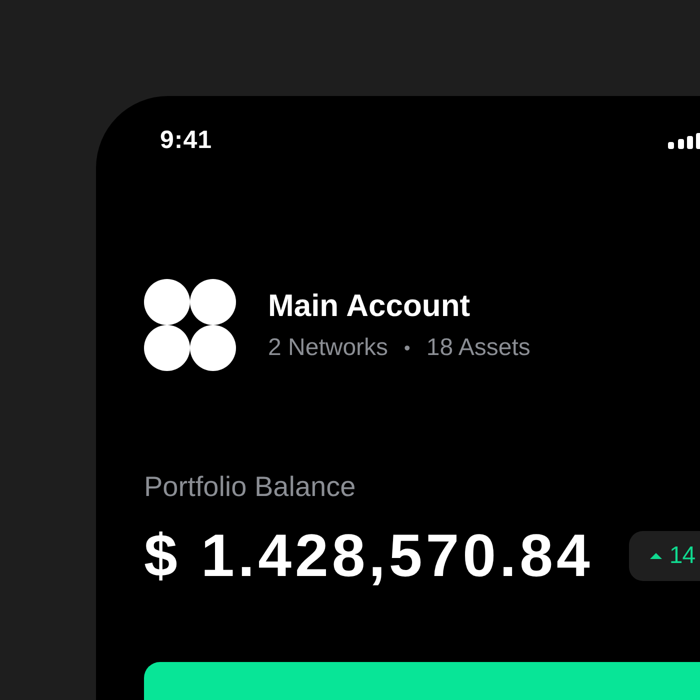 The image size is (700, 700). What do you see at coordinates (370, 306) in the screenshot?
I see `account-name: Main Account` at bounding box center [370, 306].